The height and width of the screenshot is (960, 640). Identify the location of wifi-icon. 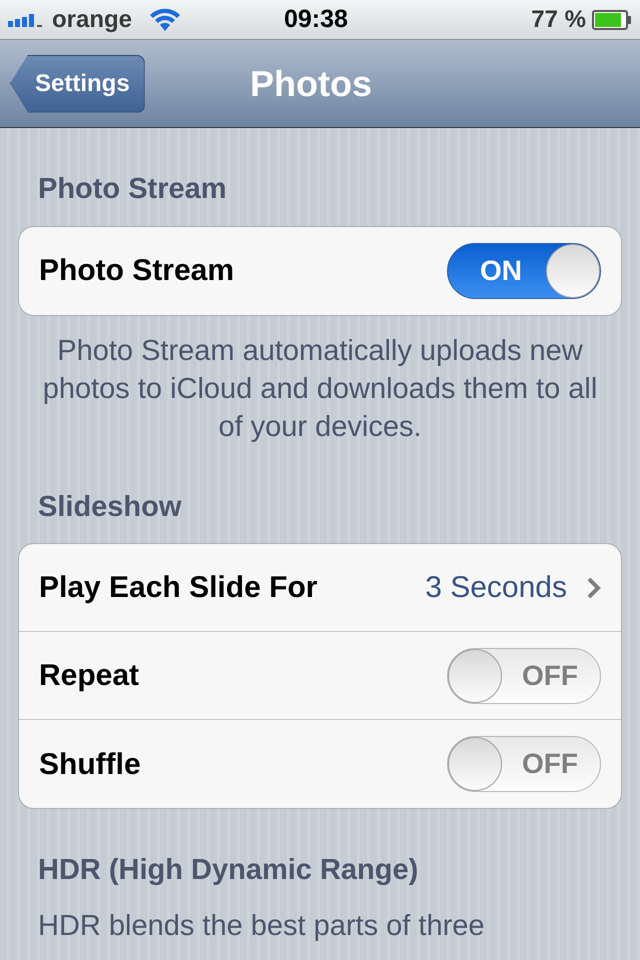
(165, 20).